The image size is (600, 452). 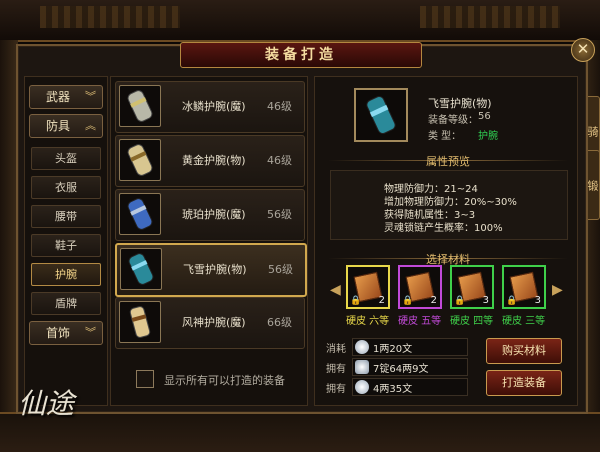 What do you see at coordinates (484, 116) in the screenshot?
I see `detail-level-value: 56` at bounding box center [484, 116].